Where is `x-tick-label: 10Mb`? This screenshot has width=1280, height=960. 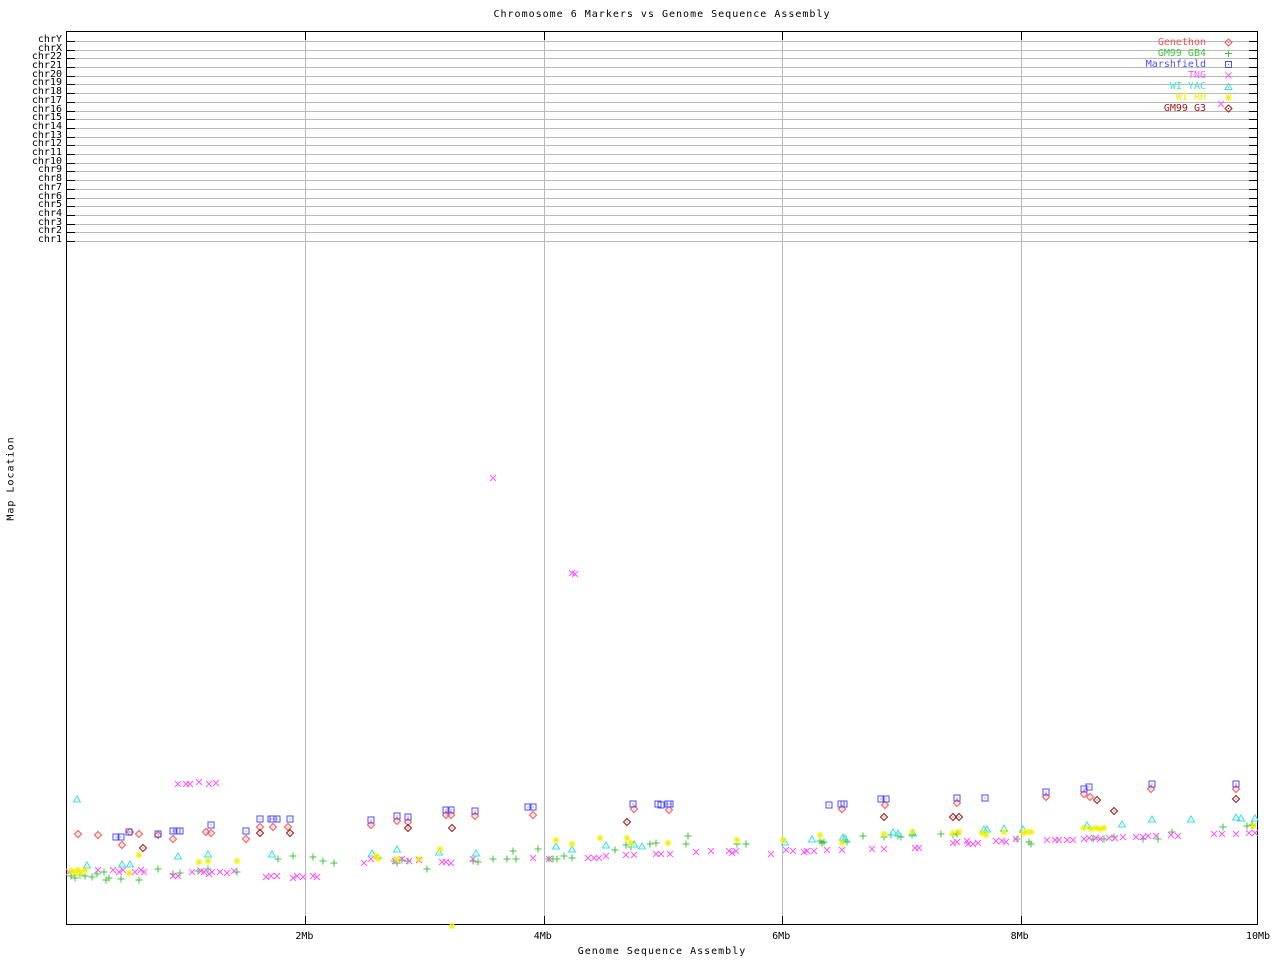
x-tick-label: 10Mb is located at coordinates (1258, 936).